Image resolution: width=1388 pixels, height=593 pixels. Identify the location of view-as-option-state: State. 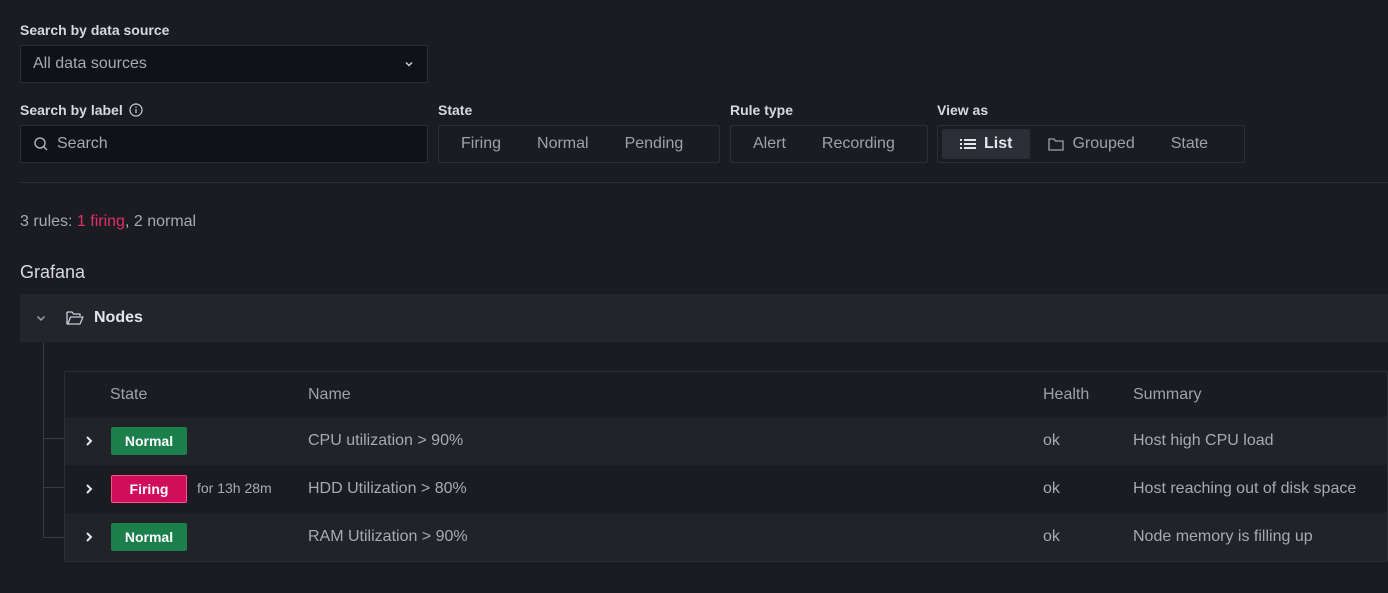
(1189, 144).